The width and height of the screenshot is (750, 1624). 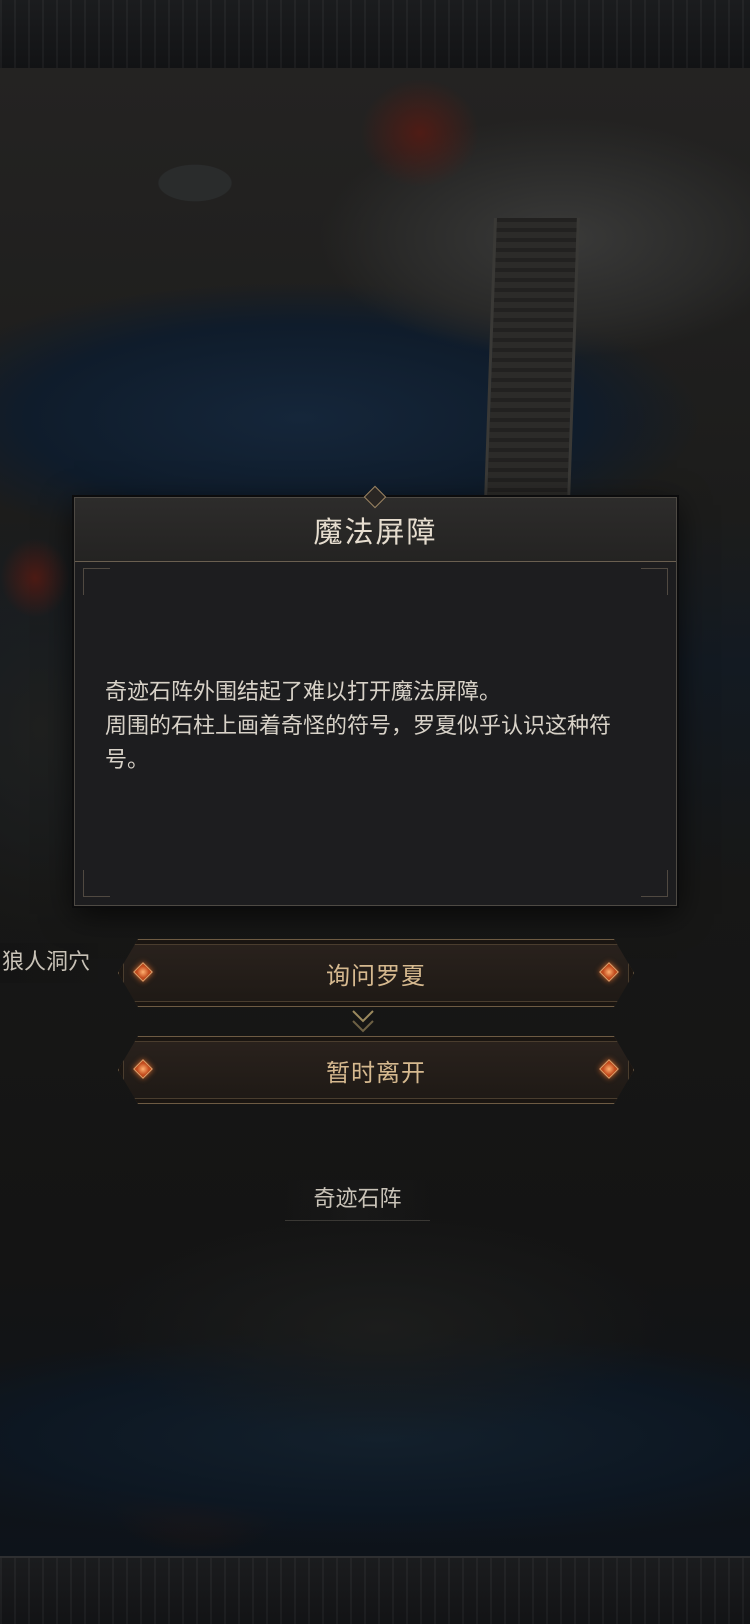 I want to click on bottom-frame-border, so click(x=375, y=1590).